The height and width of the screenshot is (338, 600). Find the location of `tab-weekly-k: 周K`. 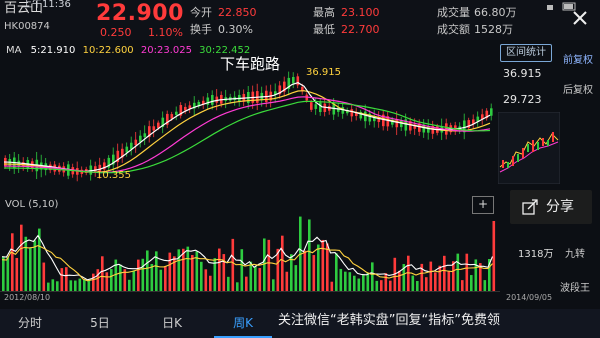

tab-weekly-k: 周K is located at coordinates (243, 323).